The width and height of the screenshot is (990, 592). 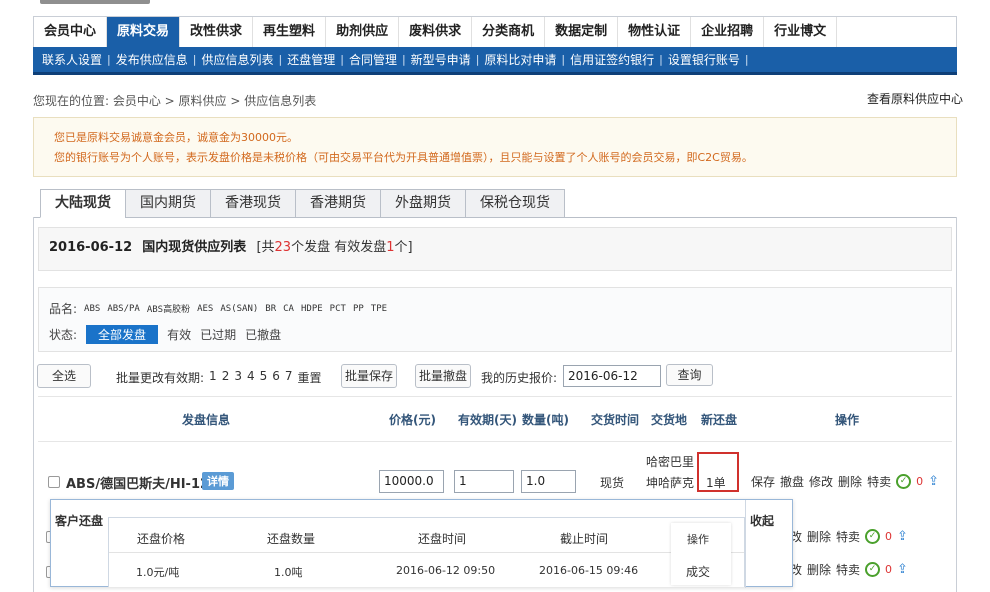 I want to click on validity-day-3: 3, so click(x=238, y=377).